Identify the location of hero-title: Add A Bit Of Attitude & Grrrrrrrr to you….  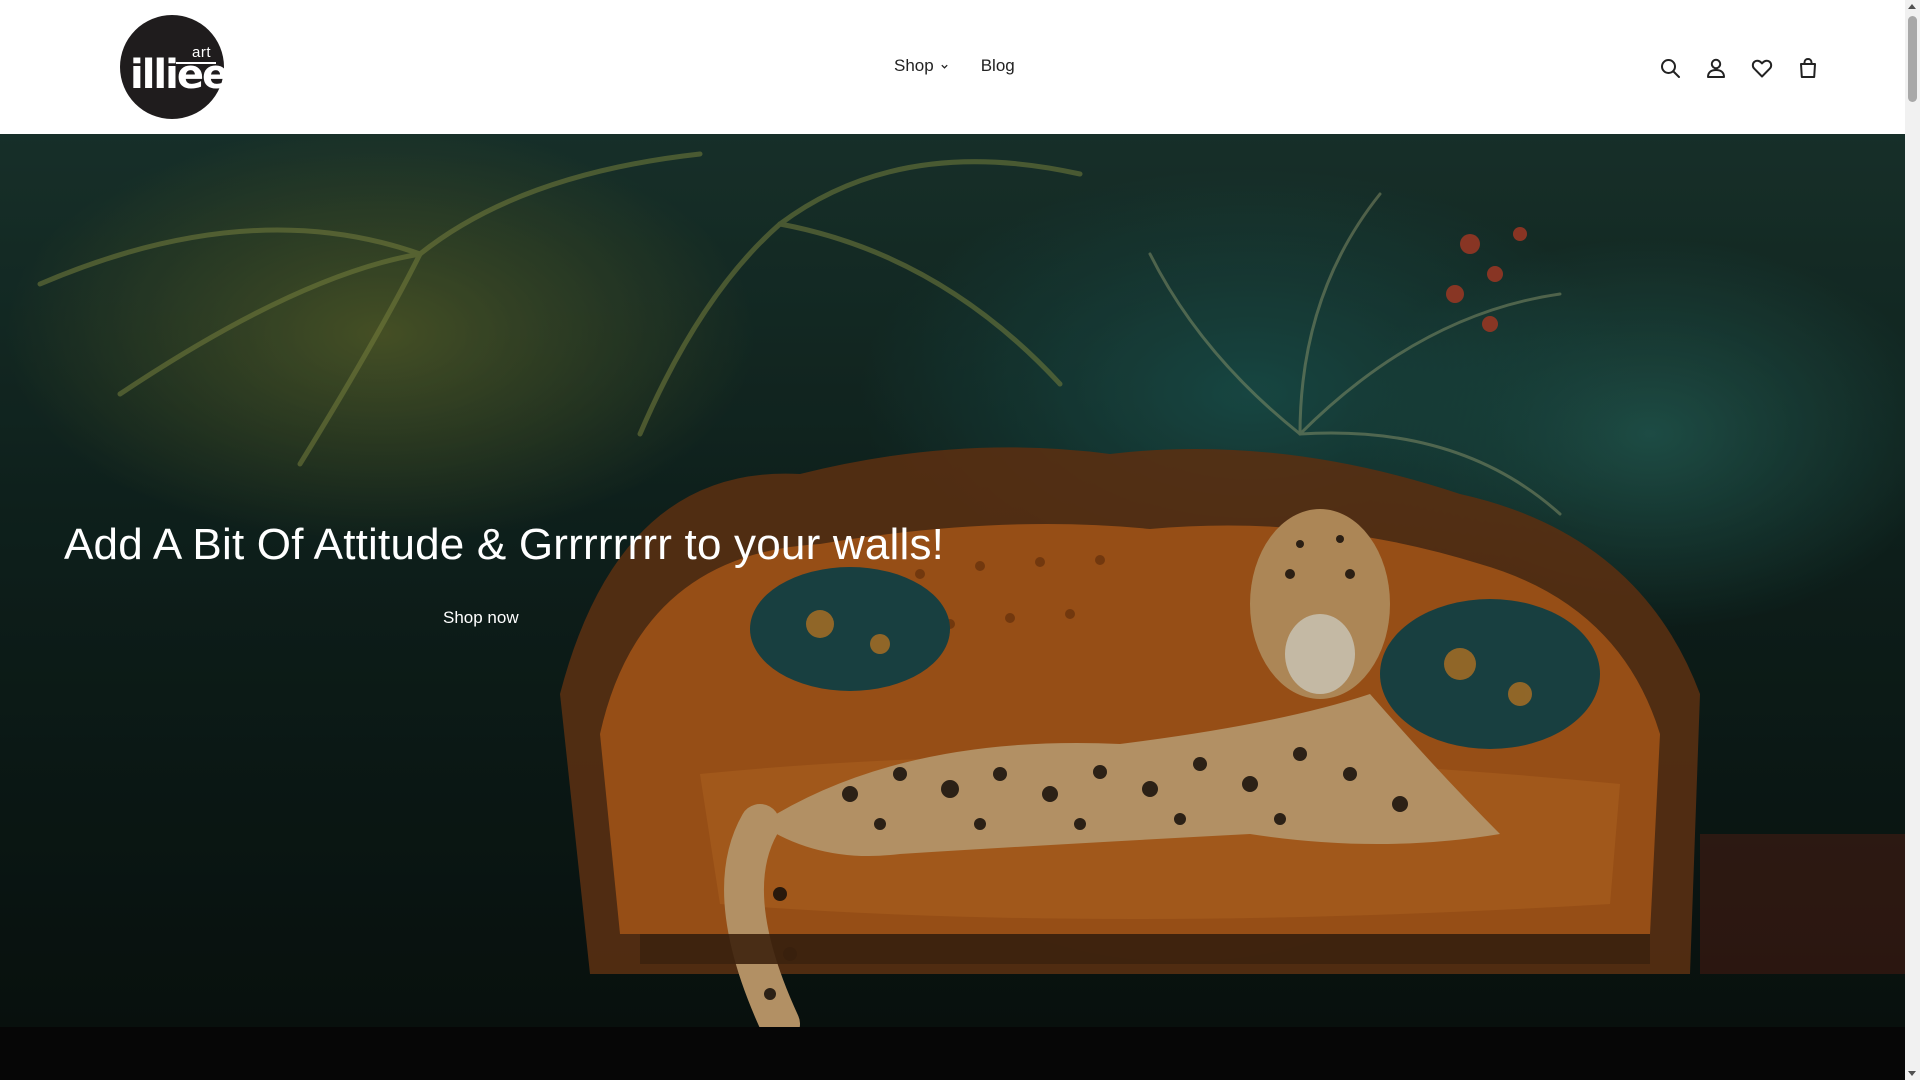
(504, 544).